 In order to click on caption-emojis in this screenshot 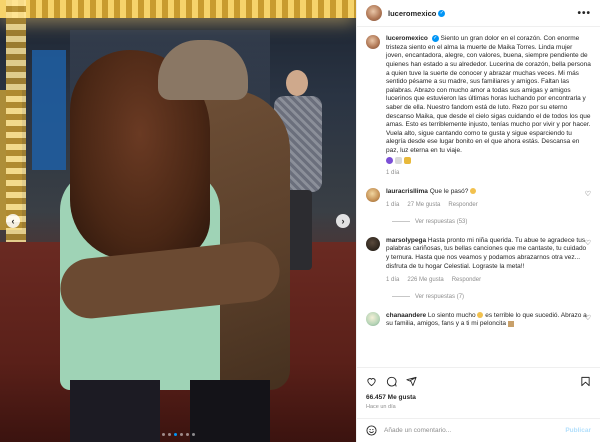, I will do `click(488, 160)`.